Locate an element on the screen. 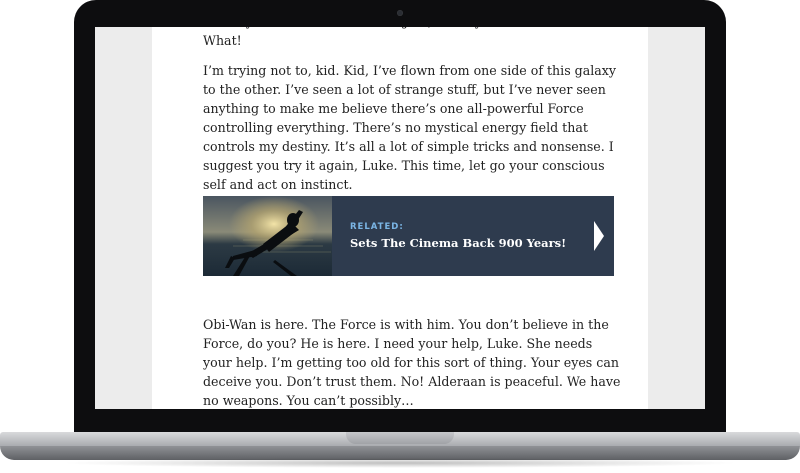  related-article-card: RELATED: Sets The Cinema Back 900 Years! is located at coordinates (408, 236).